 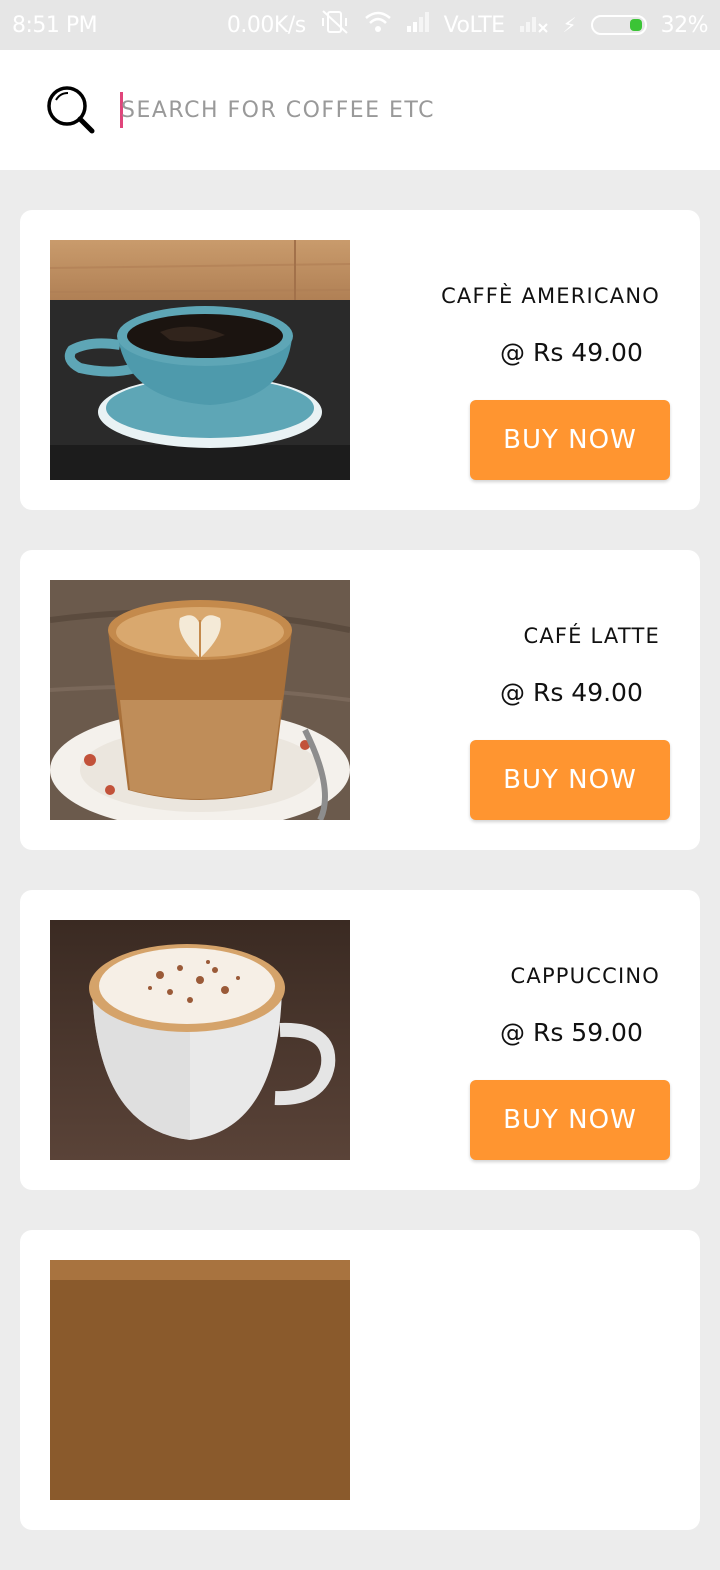 I want to click on search-input, so click(x=401, y=110).